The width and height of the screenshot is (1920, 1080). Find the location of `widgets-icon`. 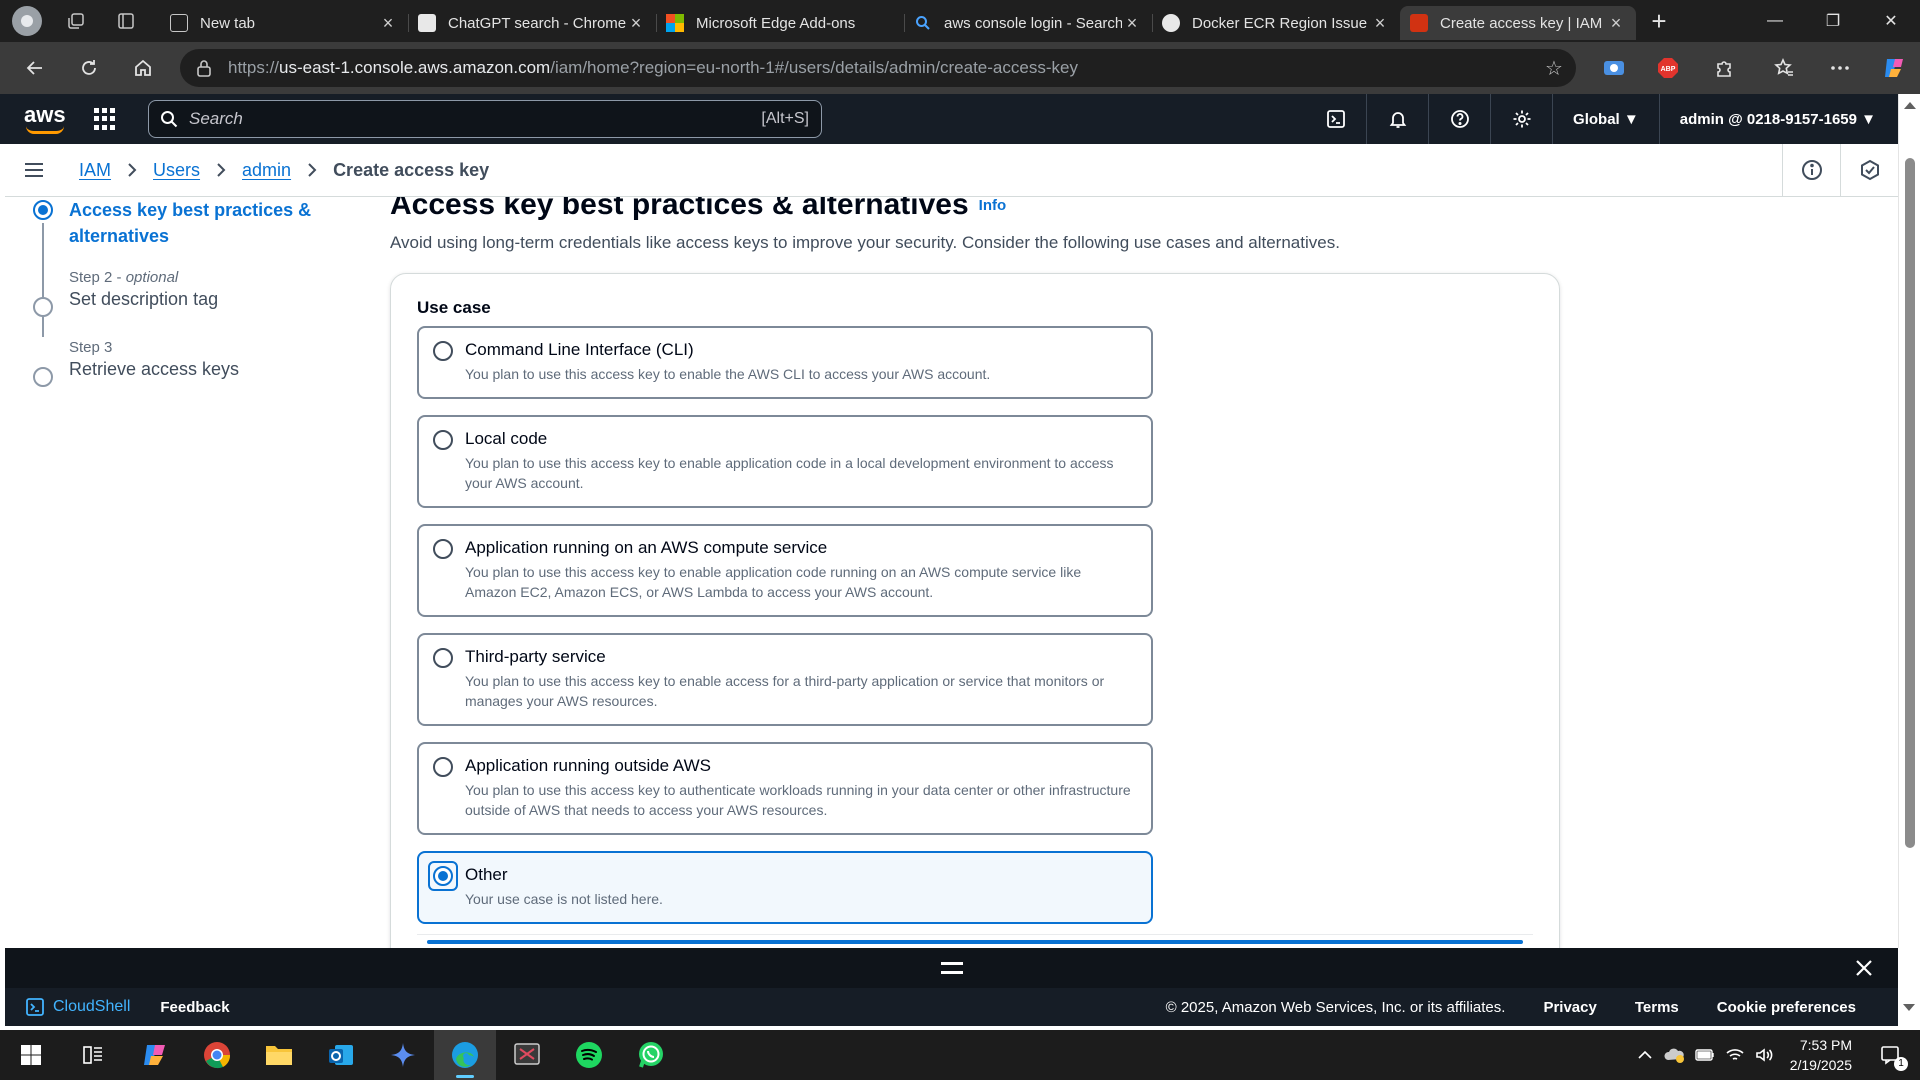

widgets-icon is located at coordinates (93, 1055).